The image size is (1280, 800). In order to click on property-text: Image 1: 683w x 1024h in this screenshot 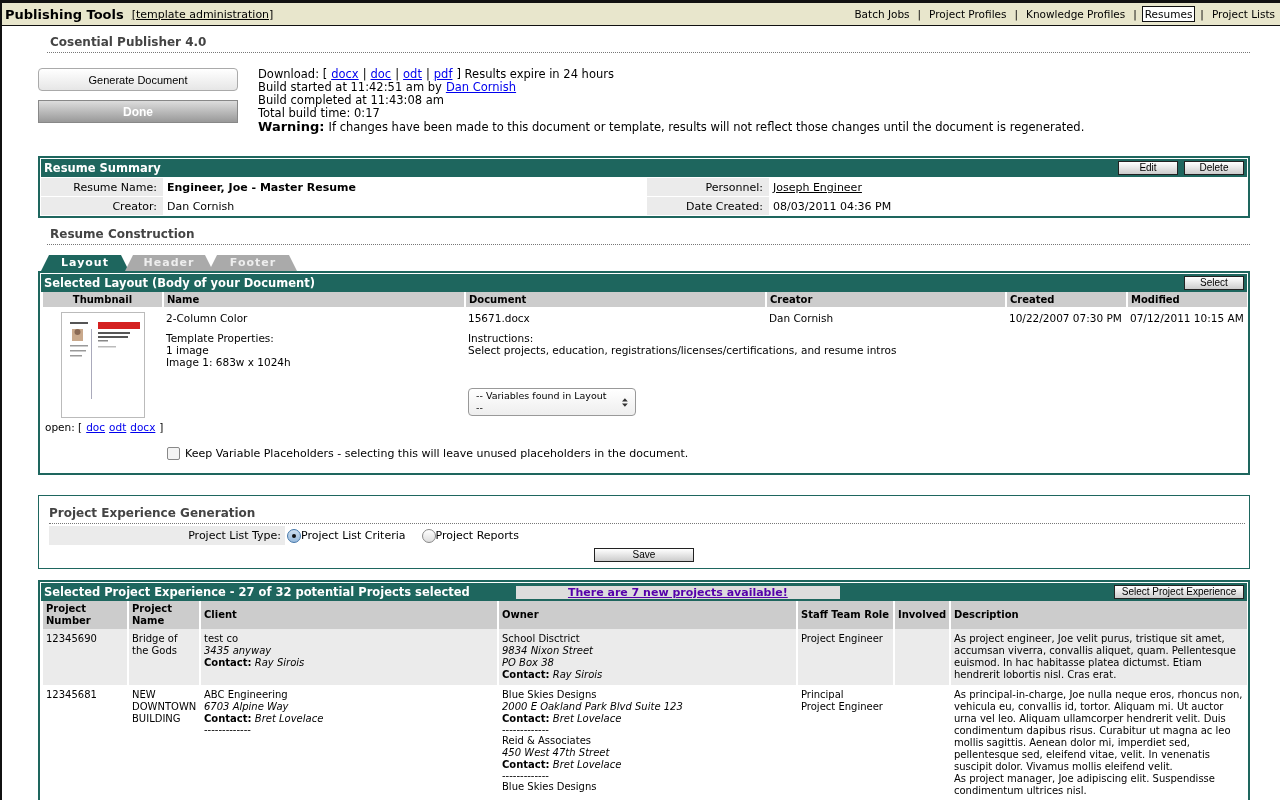, I will do `click(229, 362)`.